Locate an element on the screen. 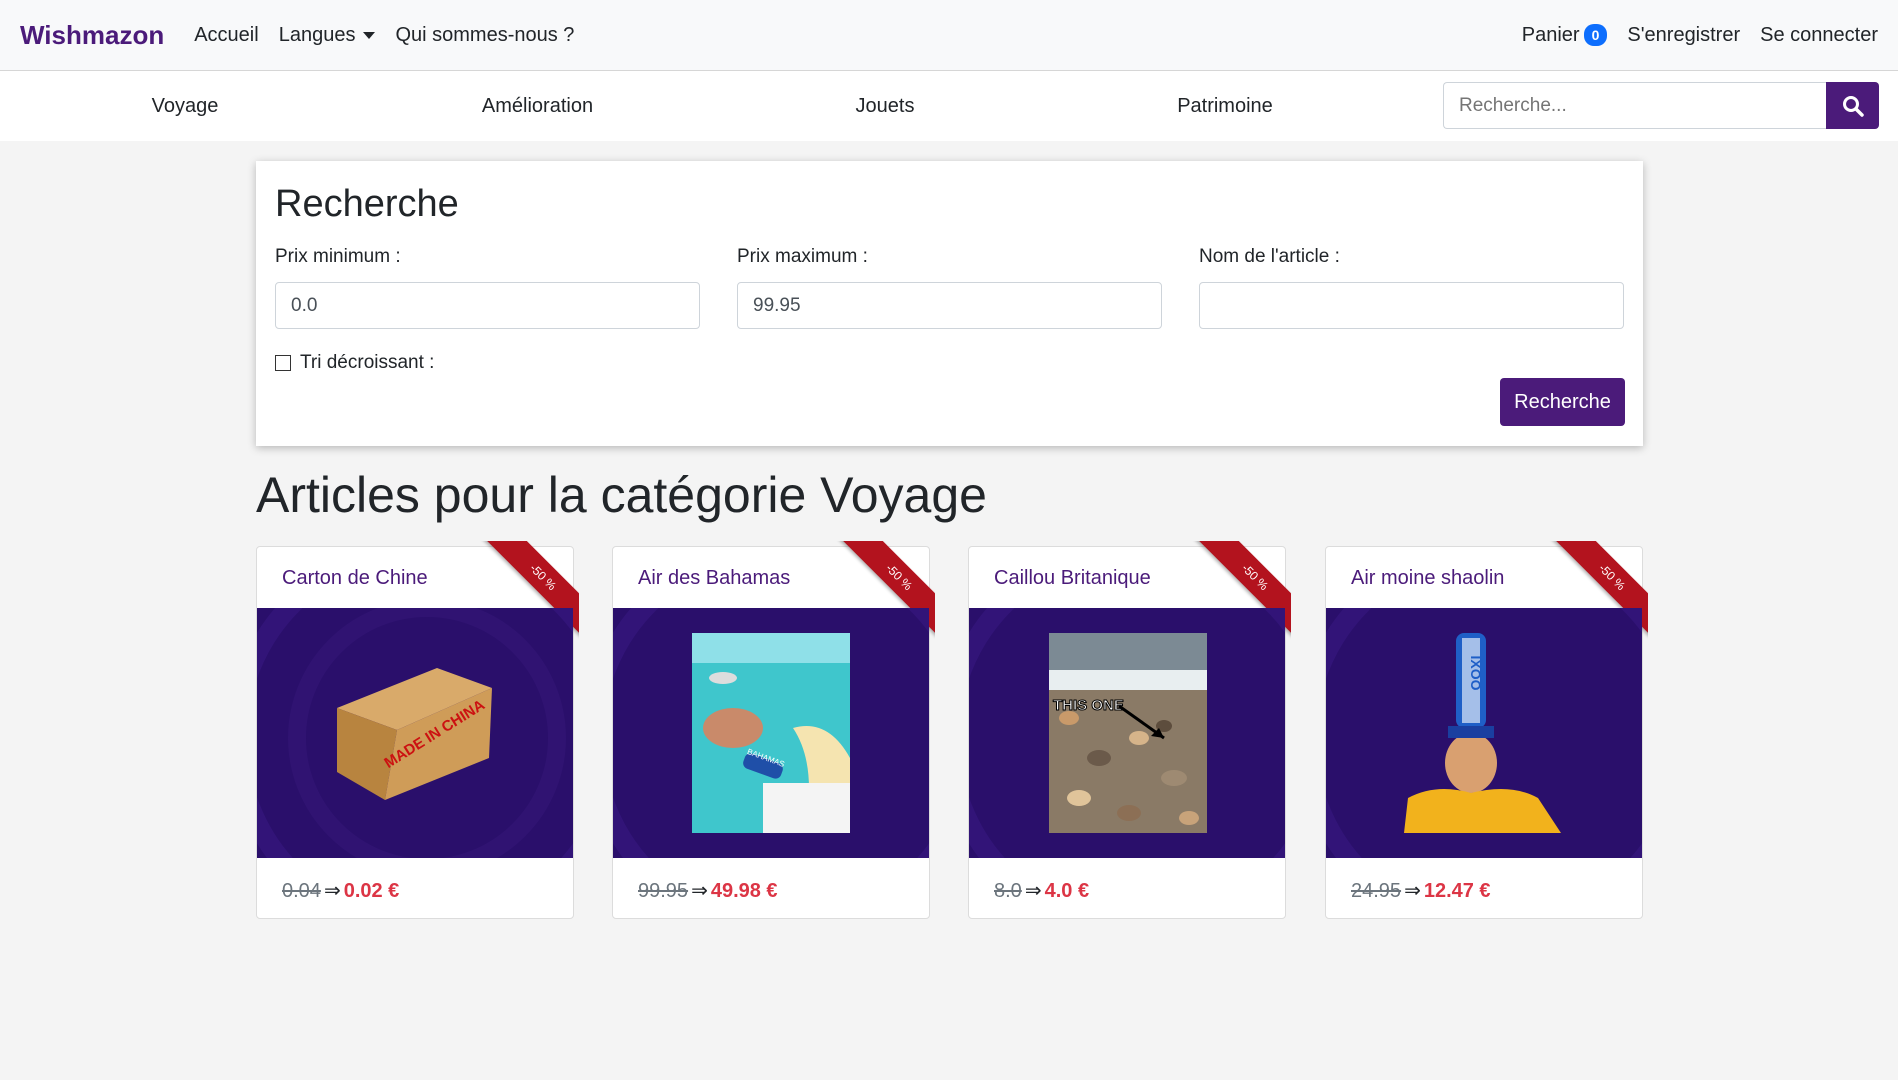 The height and width of the screenshot is (1080, 1898). search-icon is located at coordinates (1853, 106).